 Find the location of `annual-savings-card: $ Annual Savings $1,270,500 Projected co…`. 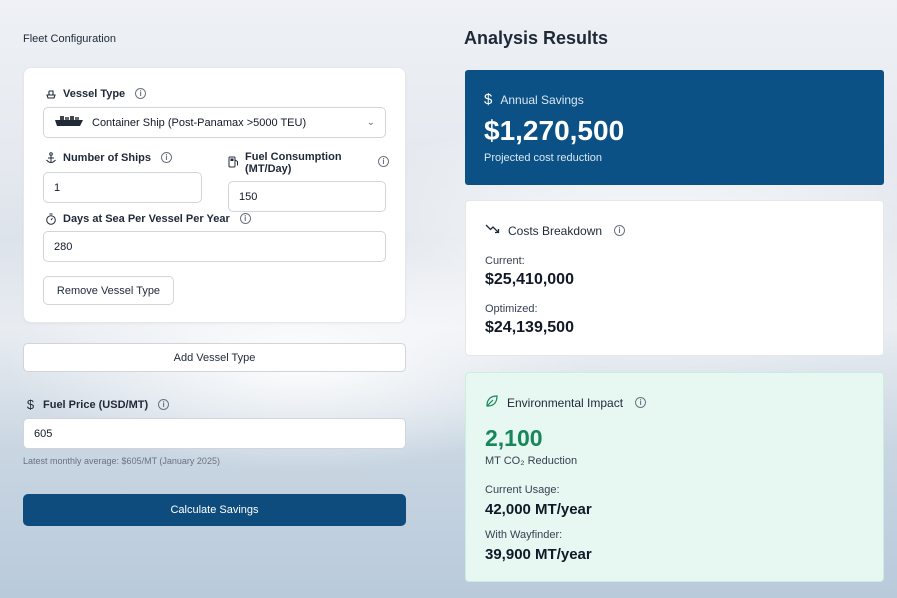

annual-savings-card: $ Annual Savings $1,270,500 Projected co… is located at coordinates (674, 127).